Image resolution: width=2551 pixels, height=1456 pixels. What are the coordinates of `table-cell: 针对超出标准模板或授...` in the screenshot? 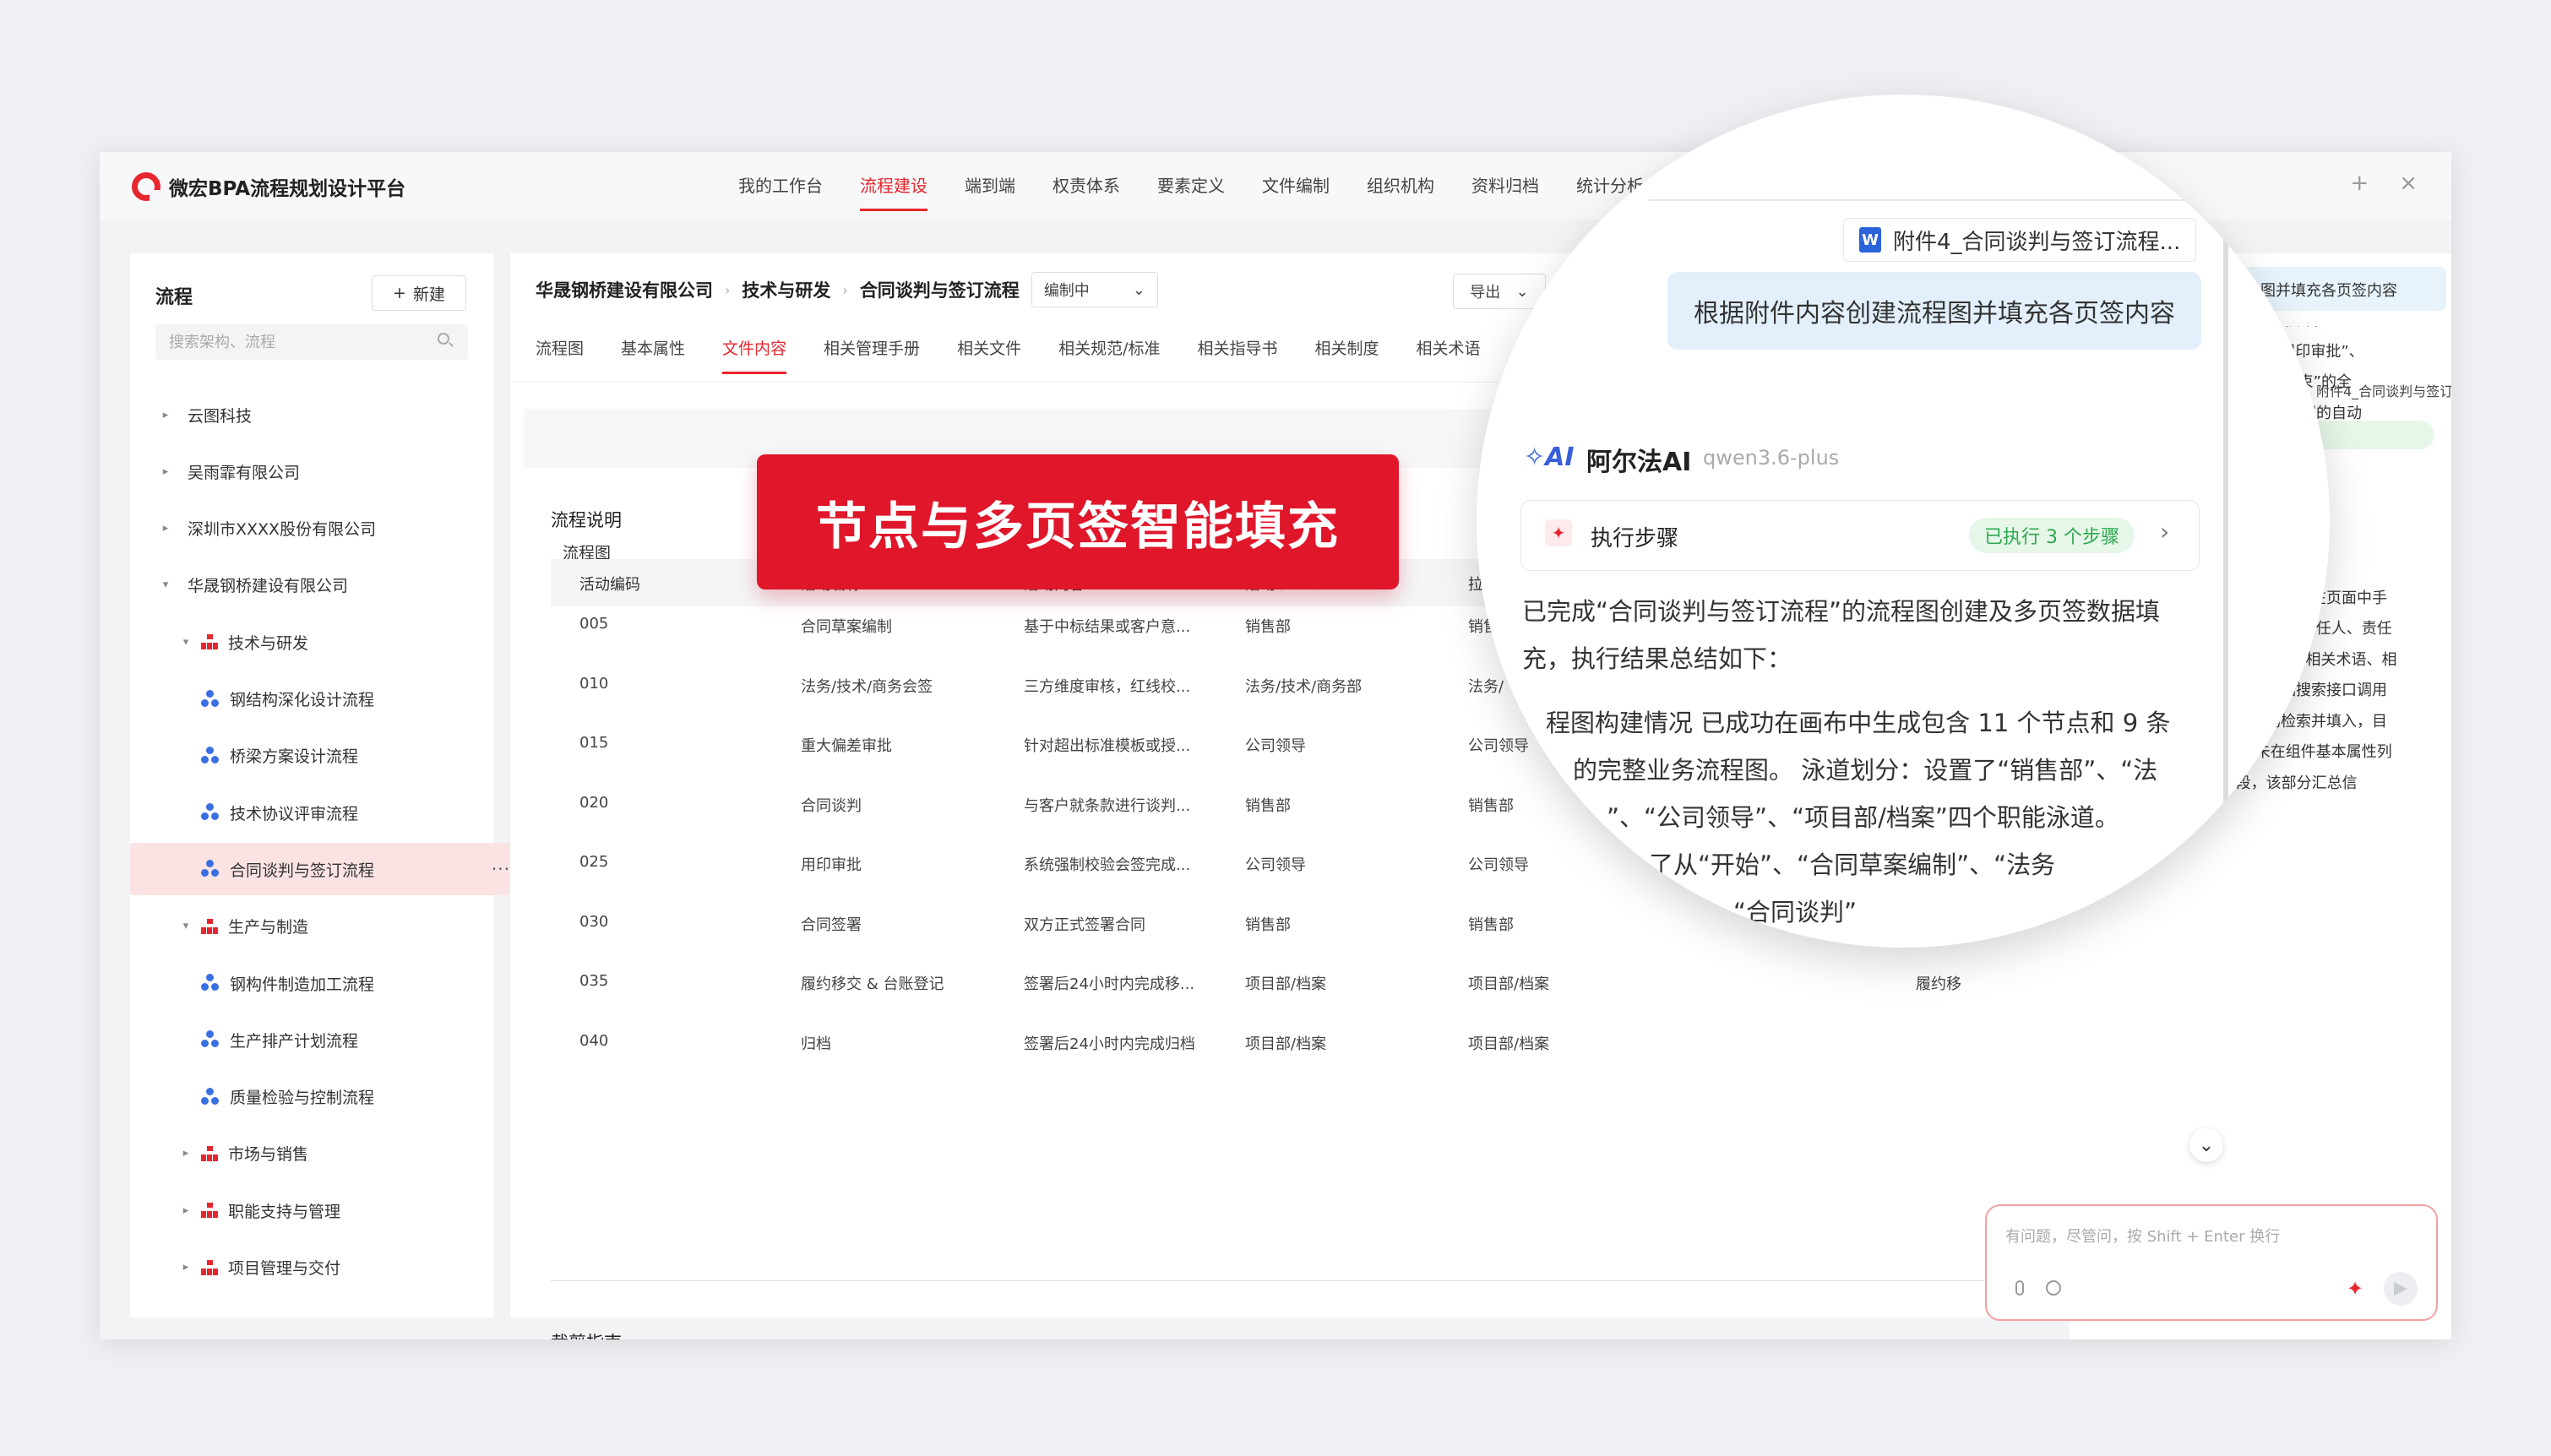 It's located at (1107, 746).